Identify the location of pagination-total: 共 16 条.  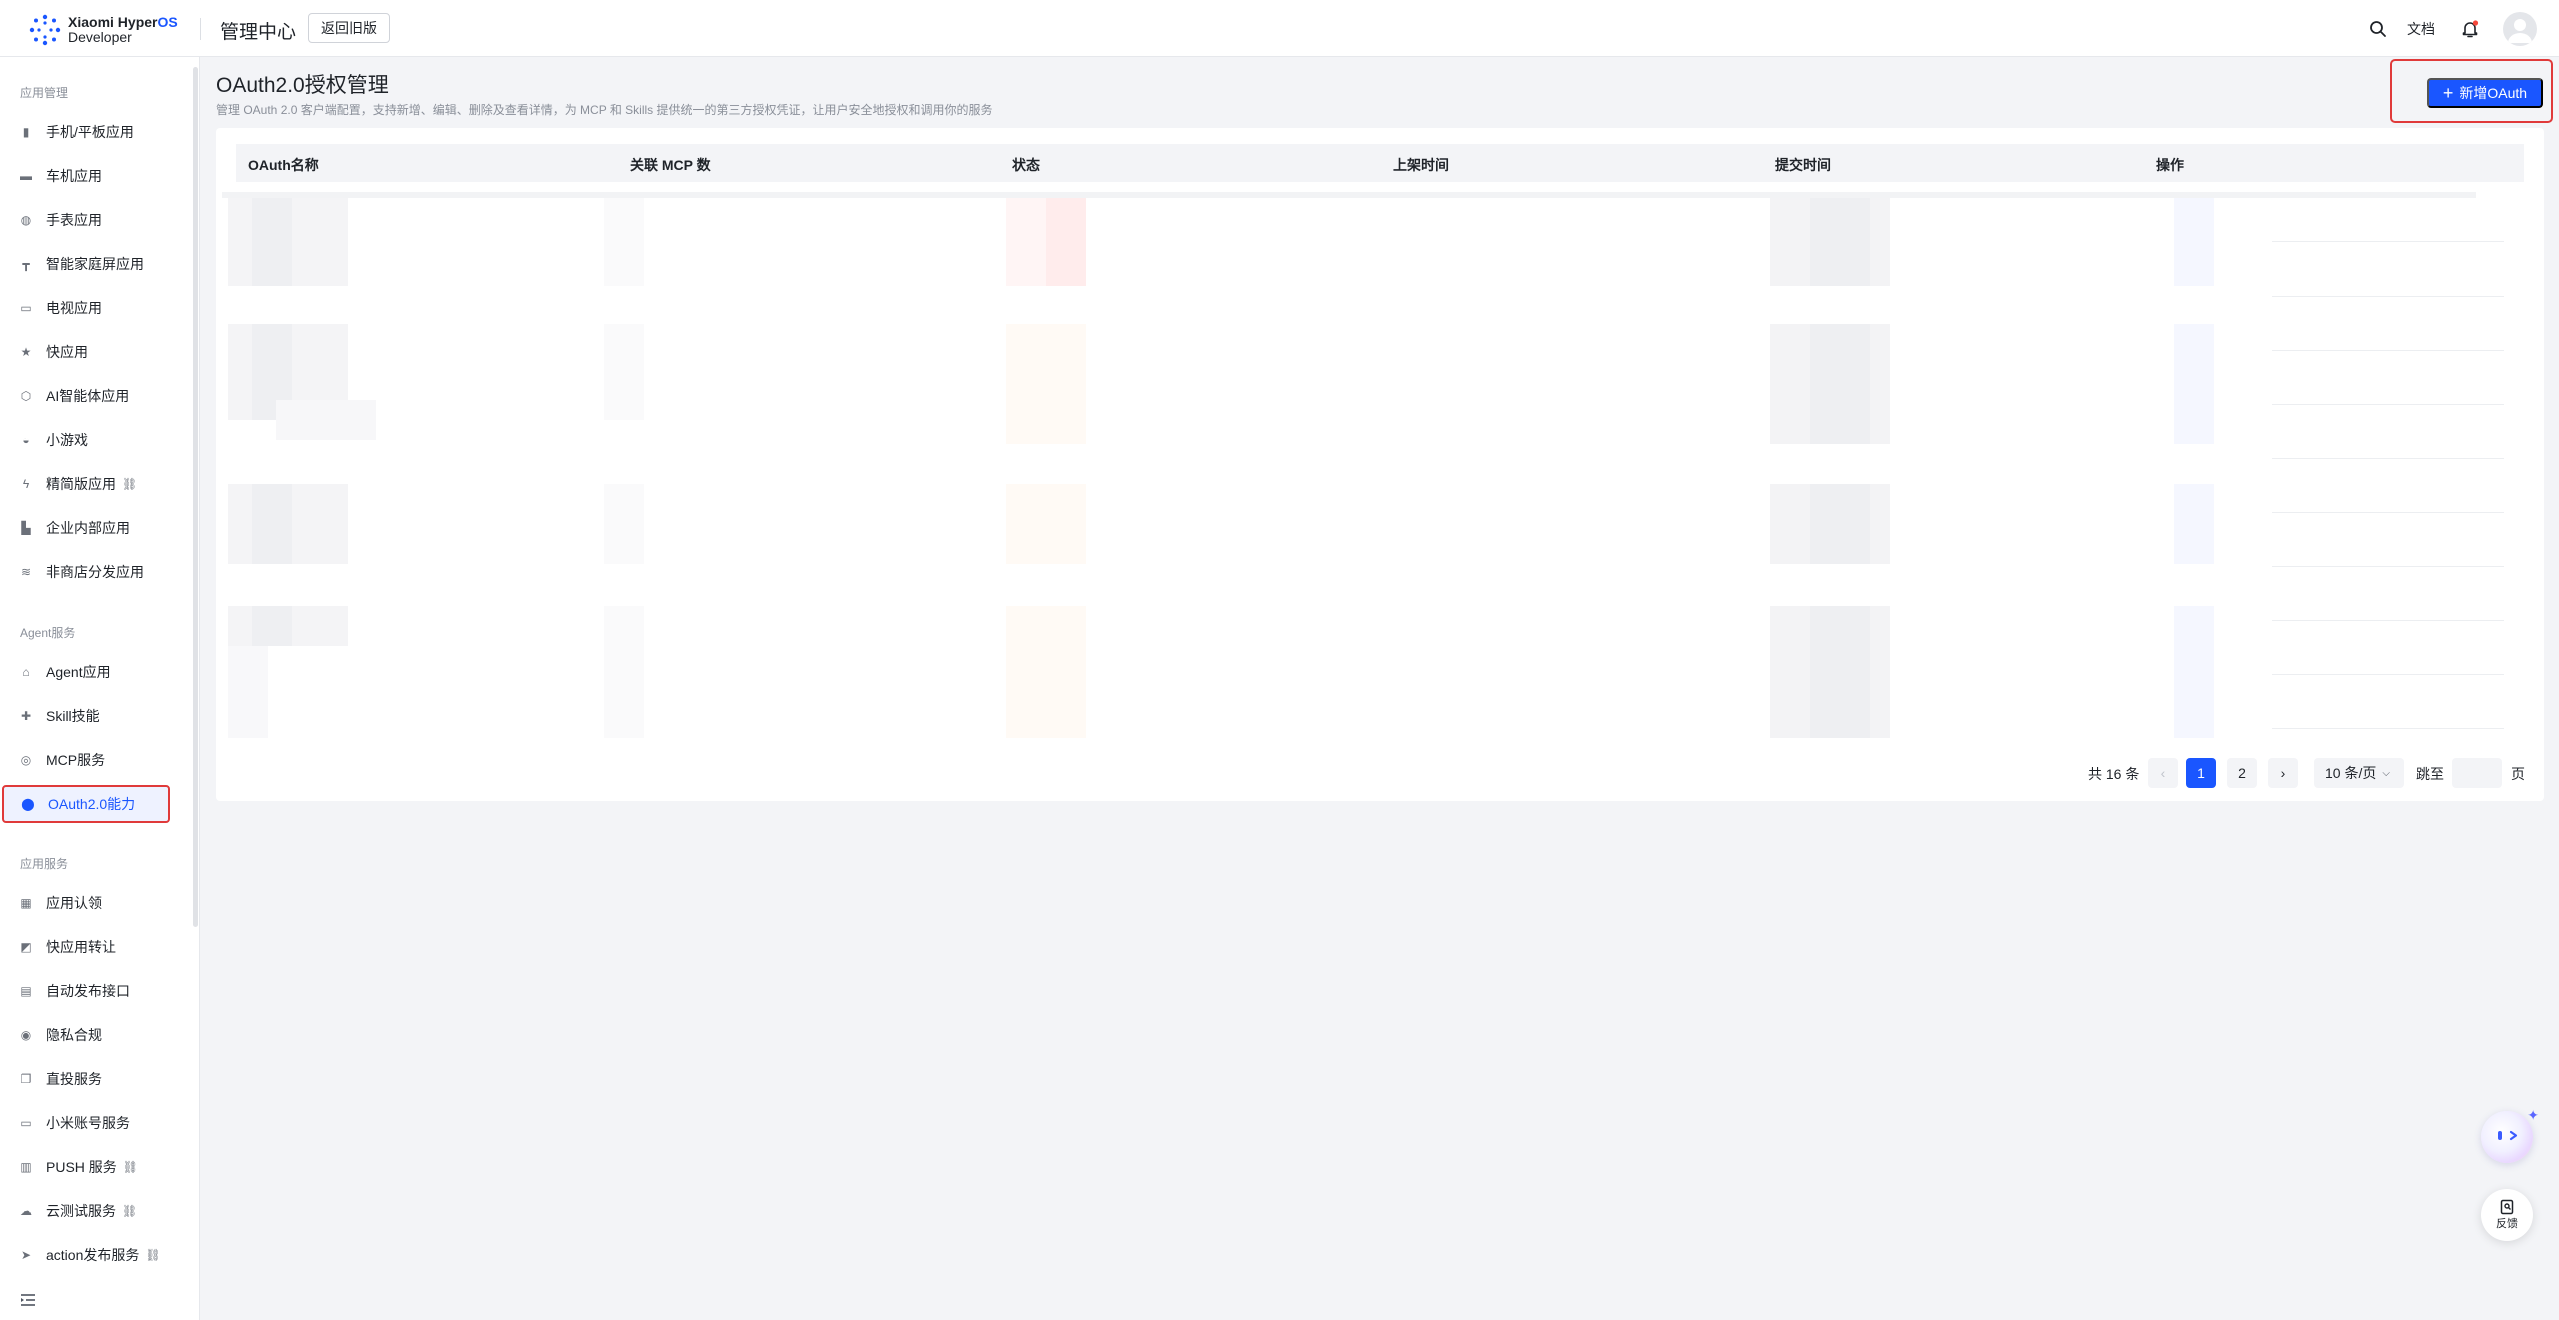
(2114, 774).